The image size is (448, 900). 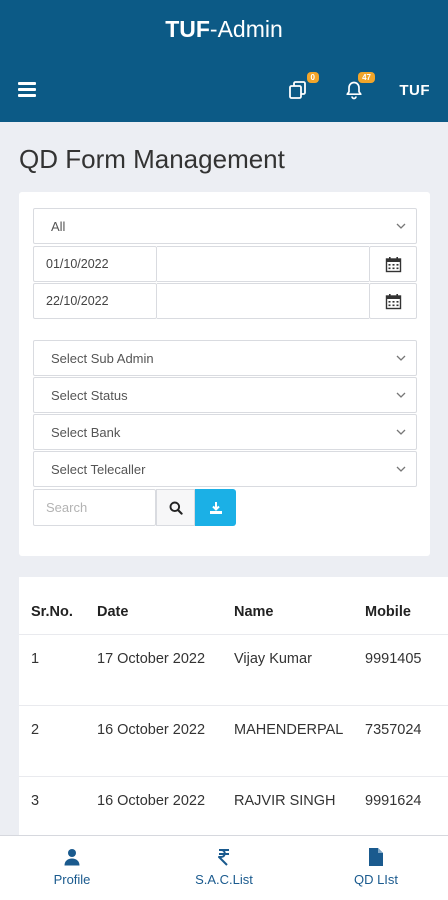 What do you see at coordinates (113, 612) in the screenshot?
I see `column-header-date: Date` at bounding box center [113, 612].